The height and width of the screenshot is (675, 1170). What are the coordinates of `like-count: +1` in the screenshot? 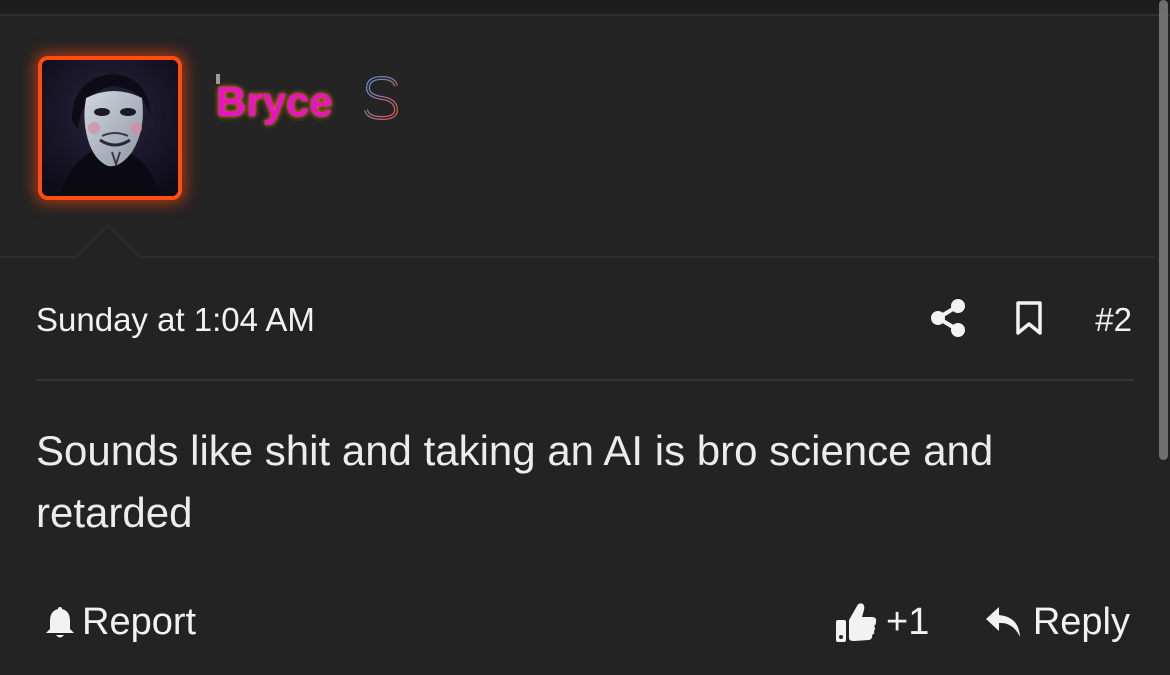 It's located at (908, 622).